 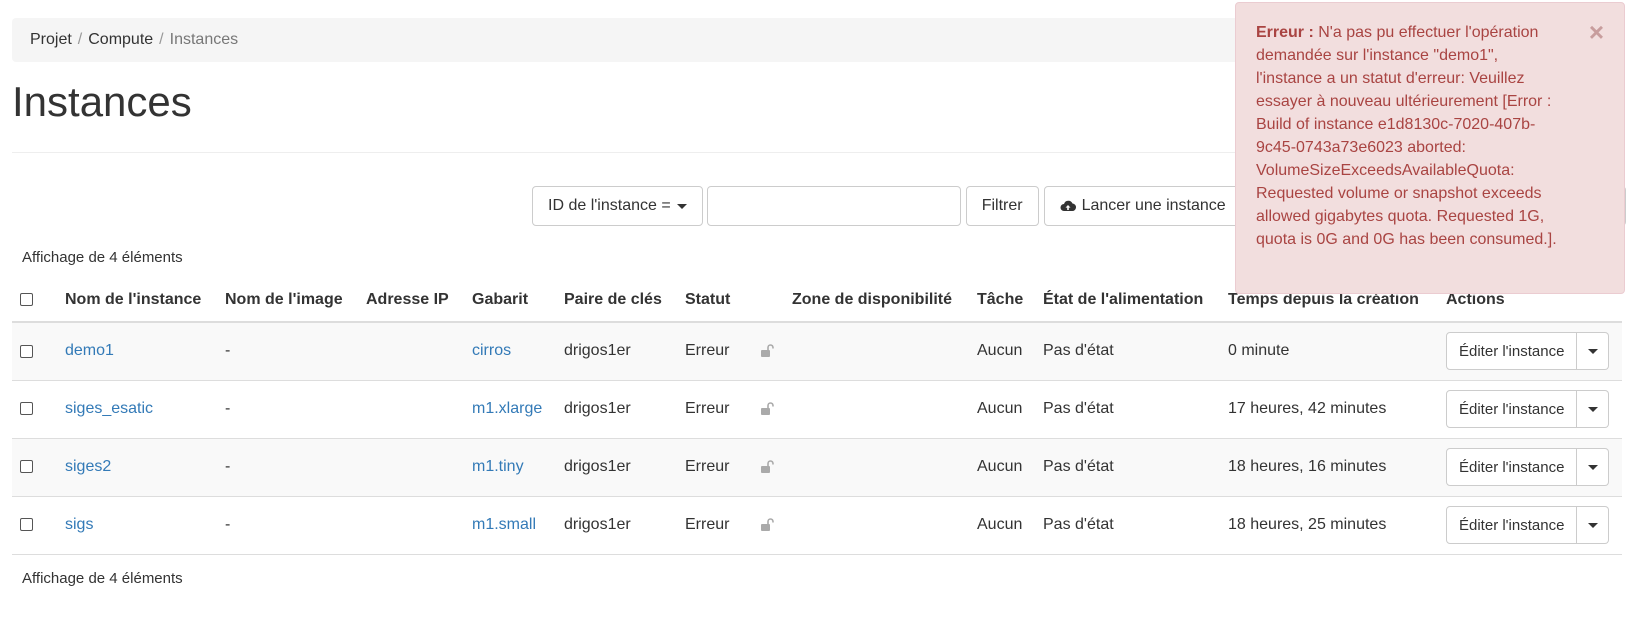 What do you see at coordinates (137, 467) in the screenshot?
I see `instance-name-cell: siges2` at bounding box center [137, 467].